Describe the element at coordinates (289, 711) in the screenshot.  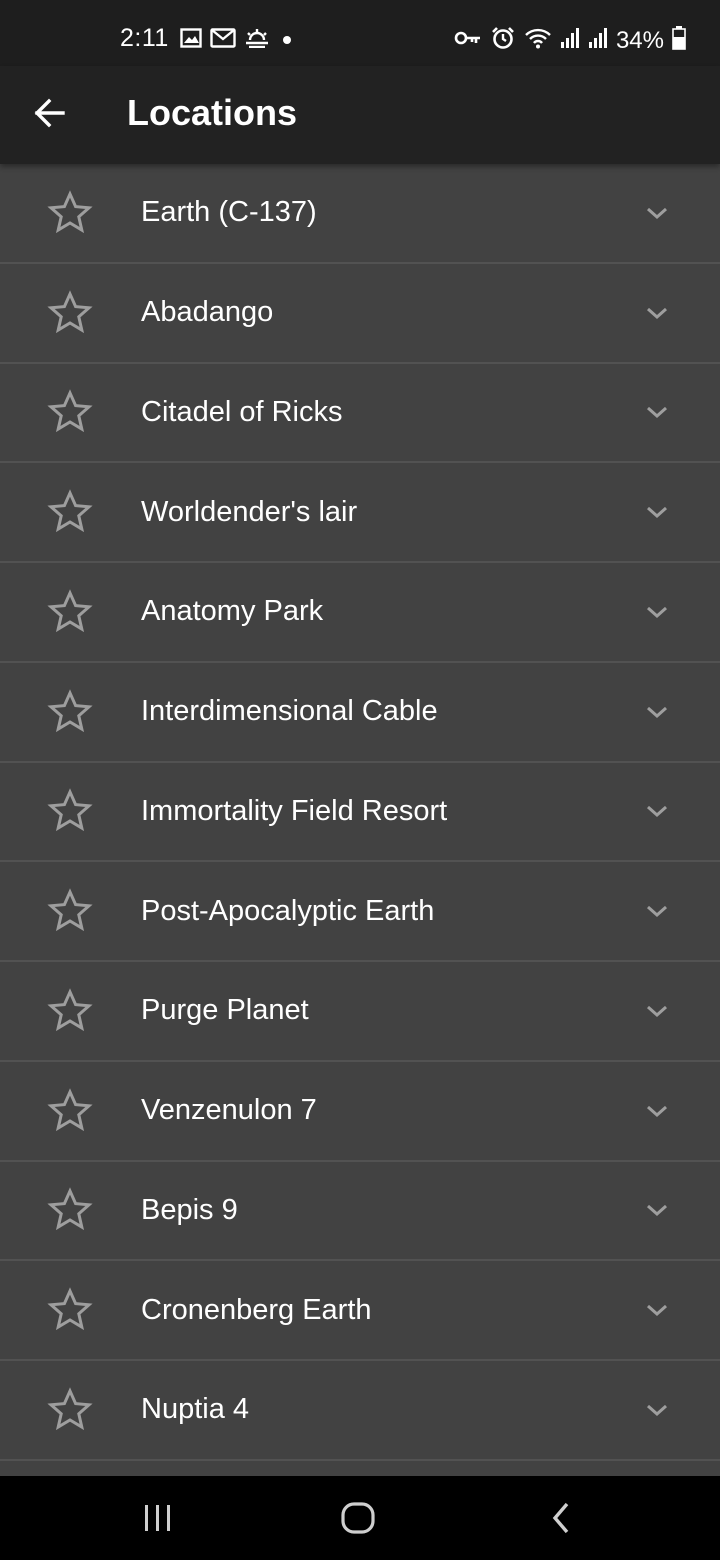
I see `location-name: Interdimensional Cable` at that location.